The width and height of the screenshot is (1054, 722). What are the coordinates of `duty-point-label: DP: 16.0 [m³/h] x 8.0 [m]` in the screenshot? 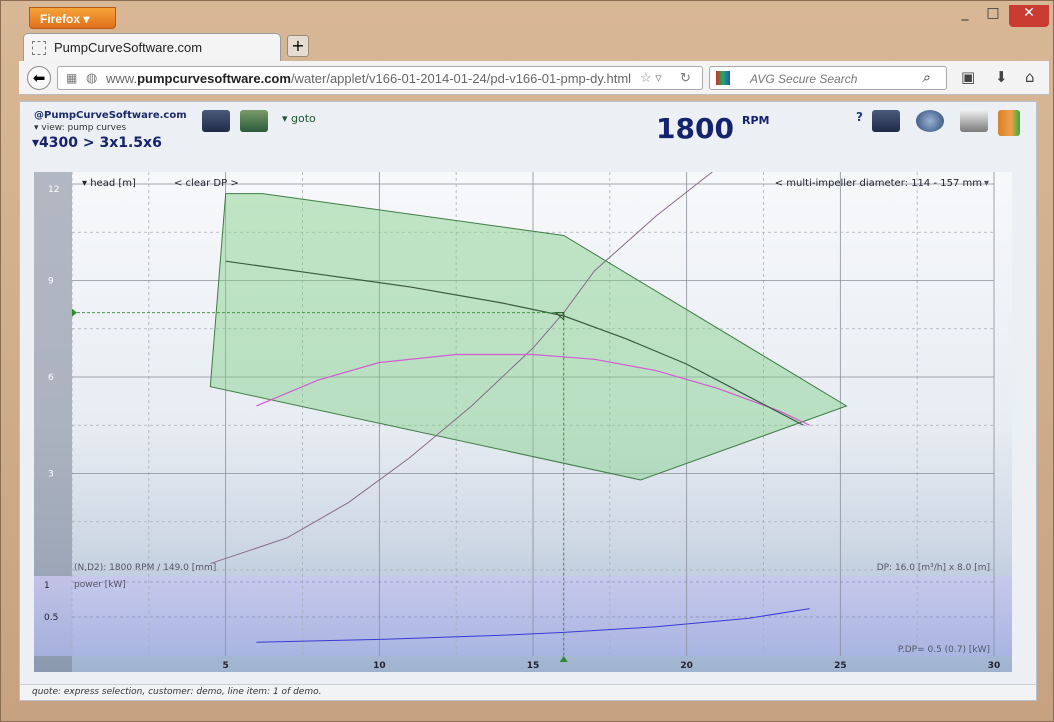 It's located at (933, 568).